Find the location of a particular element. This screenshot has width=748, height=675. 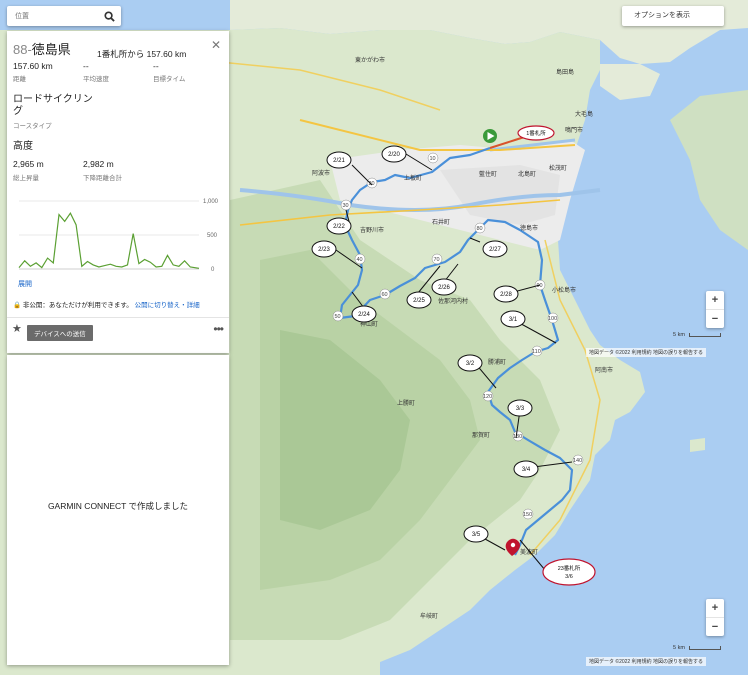

svg-text: 10 is located at coordinates (433, 159).